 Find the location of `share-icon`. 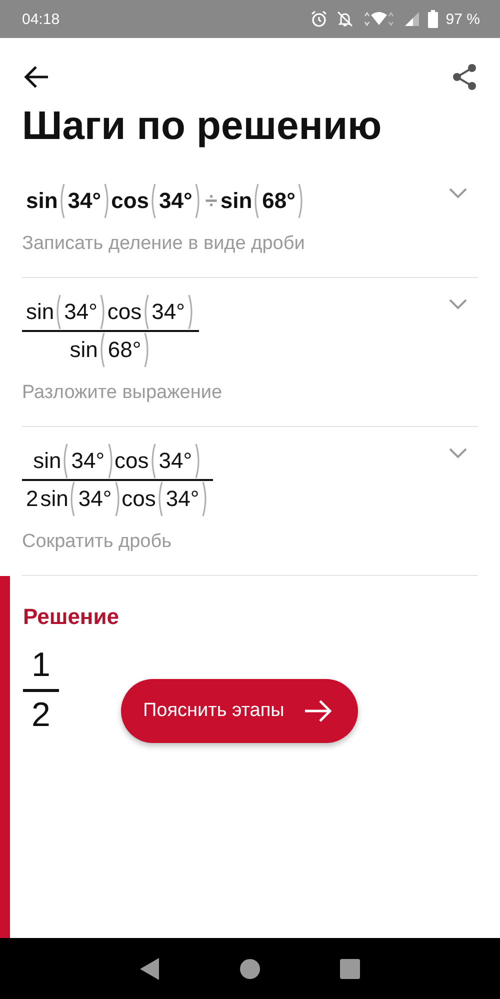

share-icon is located at coordinates (465, 77).